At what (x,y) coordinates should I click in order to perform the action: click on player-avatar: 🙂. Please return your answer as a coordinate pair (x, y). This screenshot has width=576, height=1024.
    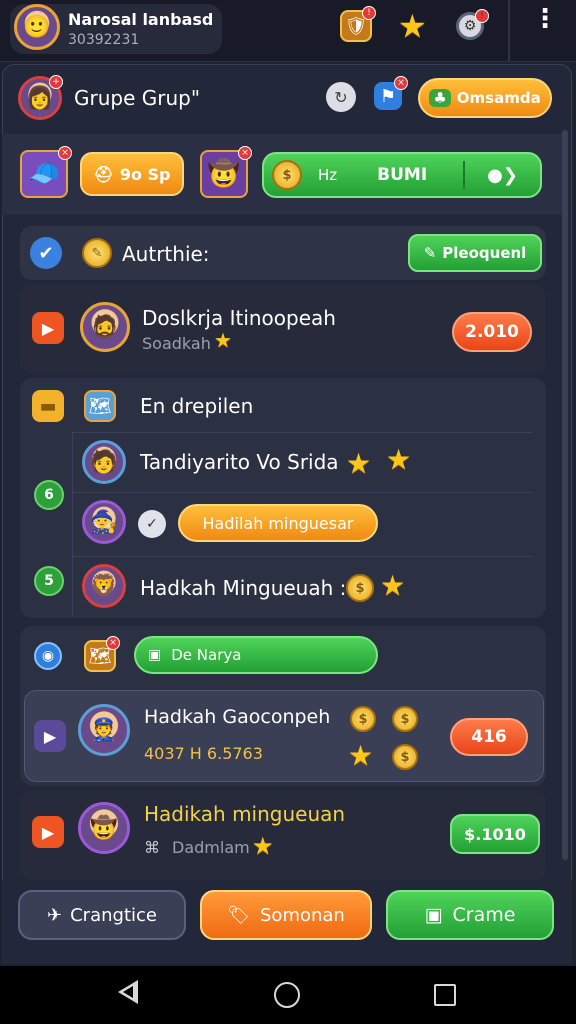
    Looking at the image, I should click on (37, 27).